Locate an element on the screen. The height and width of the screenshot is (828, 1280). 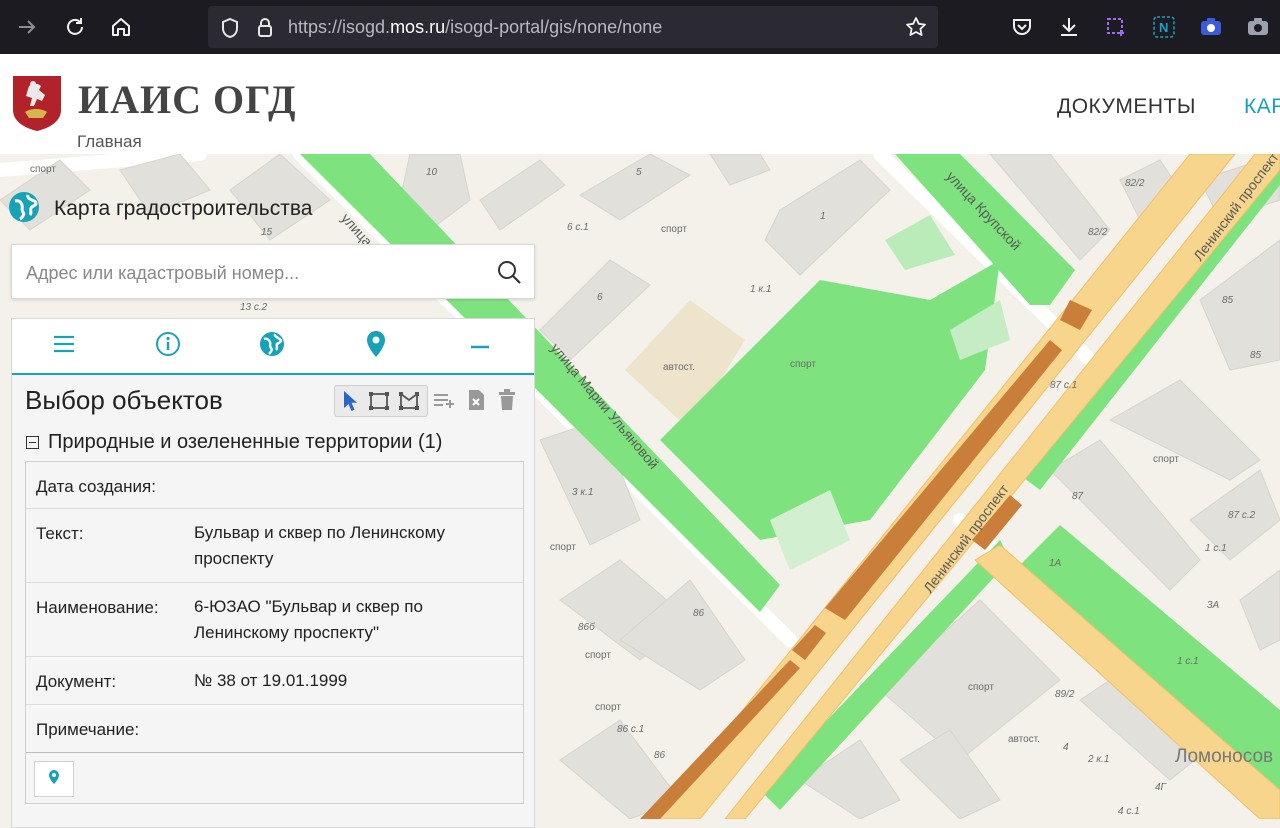
house-number: 86б is located at coordinates (586, 627).